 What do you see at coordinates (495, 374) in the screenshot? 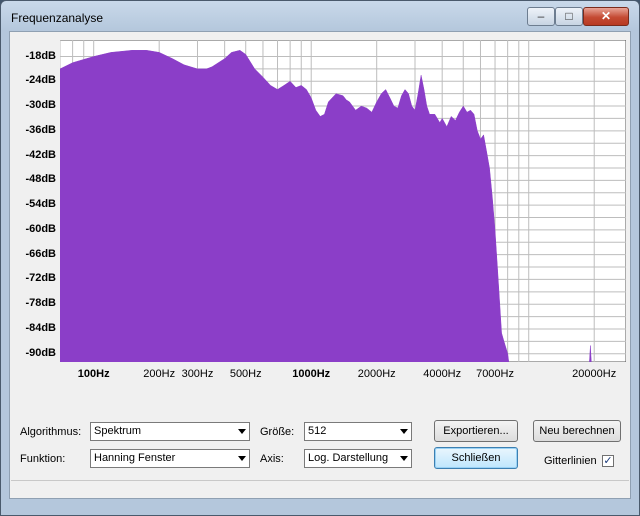
I see `x-tick-label: 7000Hz` at bounding box center [495, 374].